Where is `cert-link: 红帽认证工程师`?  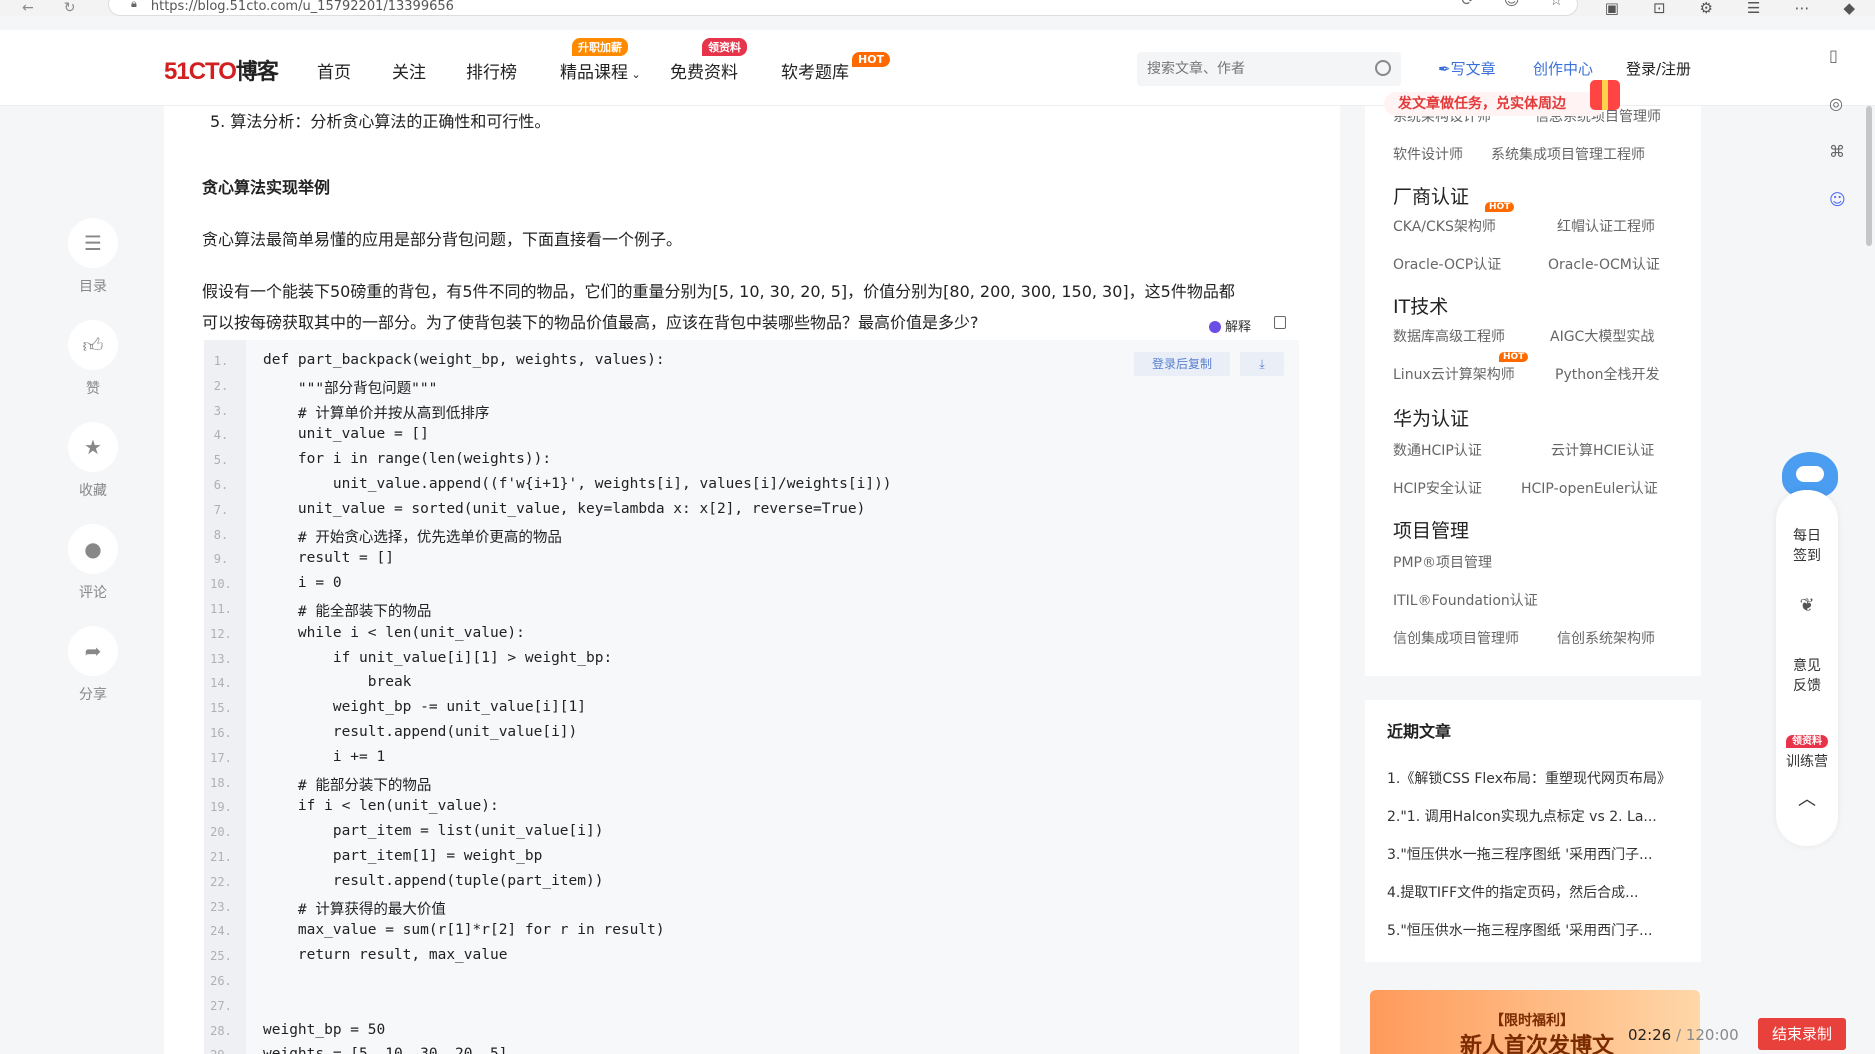 cert-link: 红帽认证工程师 is located at coordinates (1606, 226).